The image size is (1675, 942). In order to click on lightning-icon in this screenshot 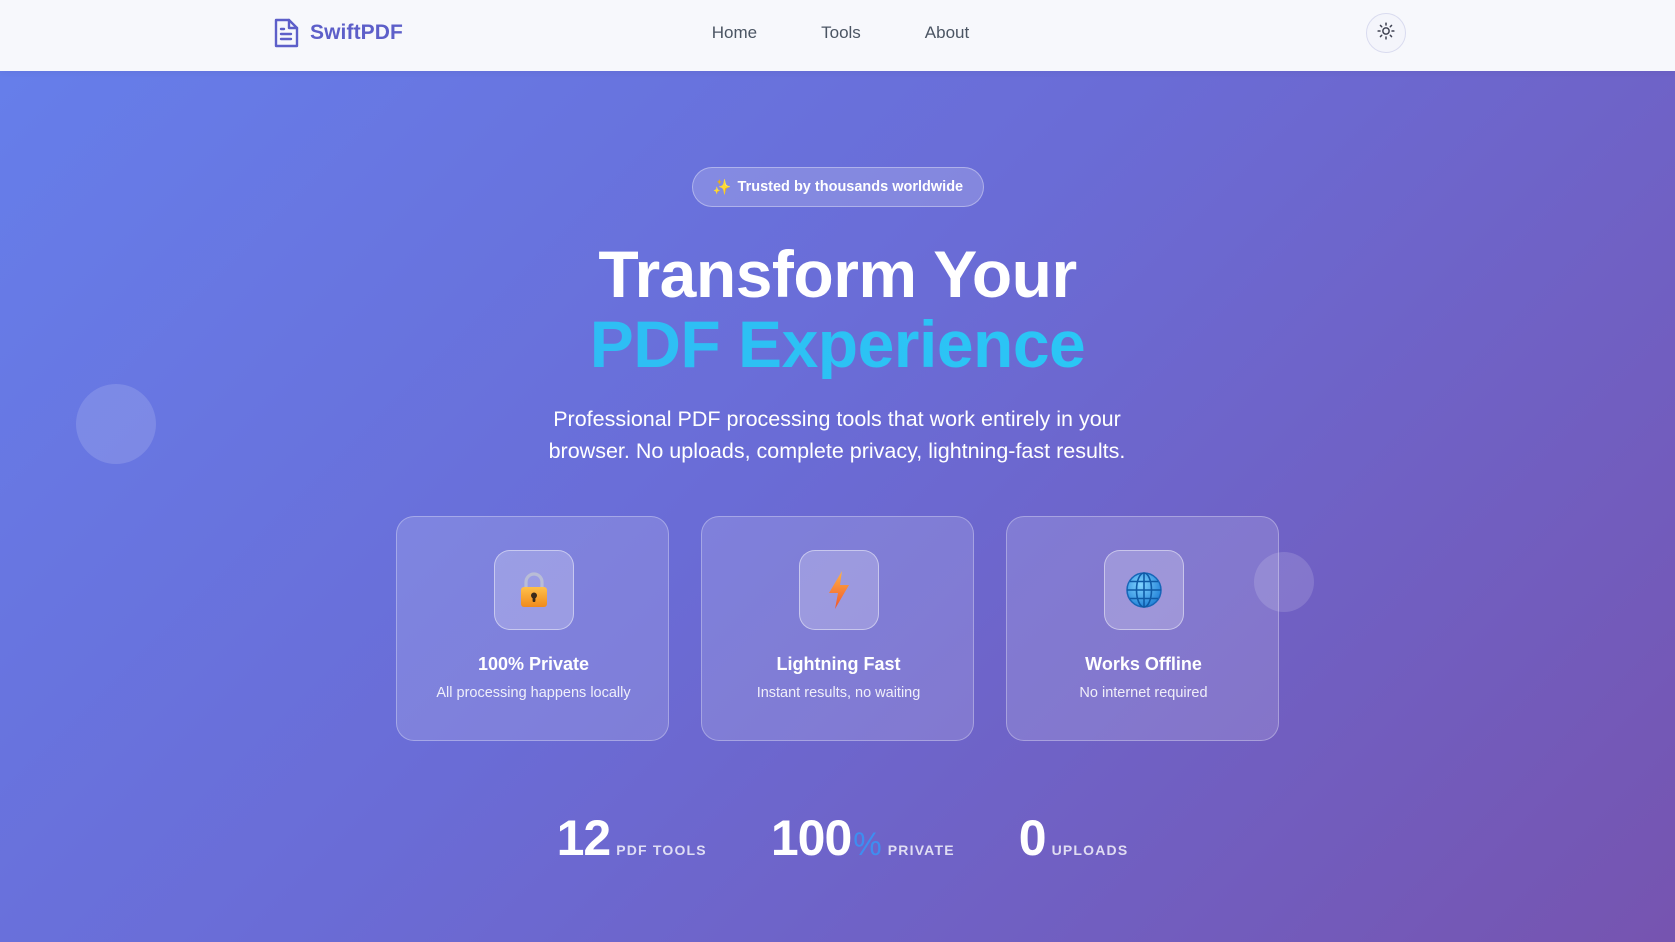, I will do `click(839, 590)`.